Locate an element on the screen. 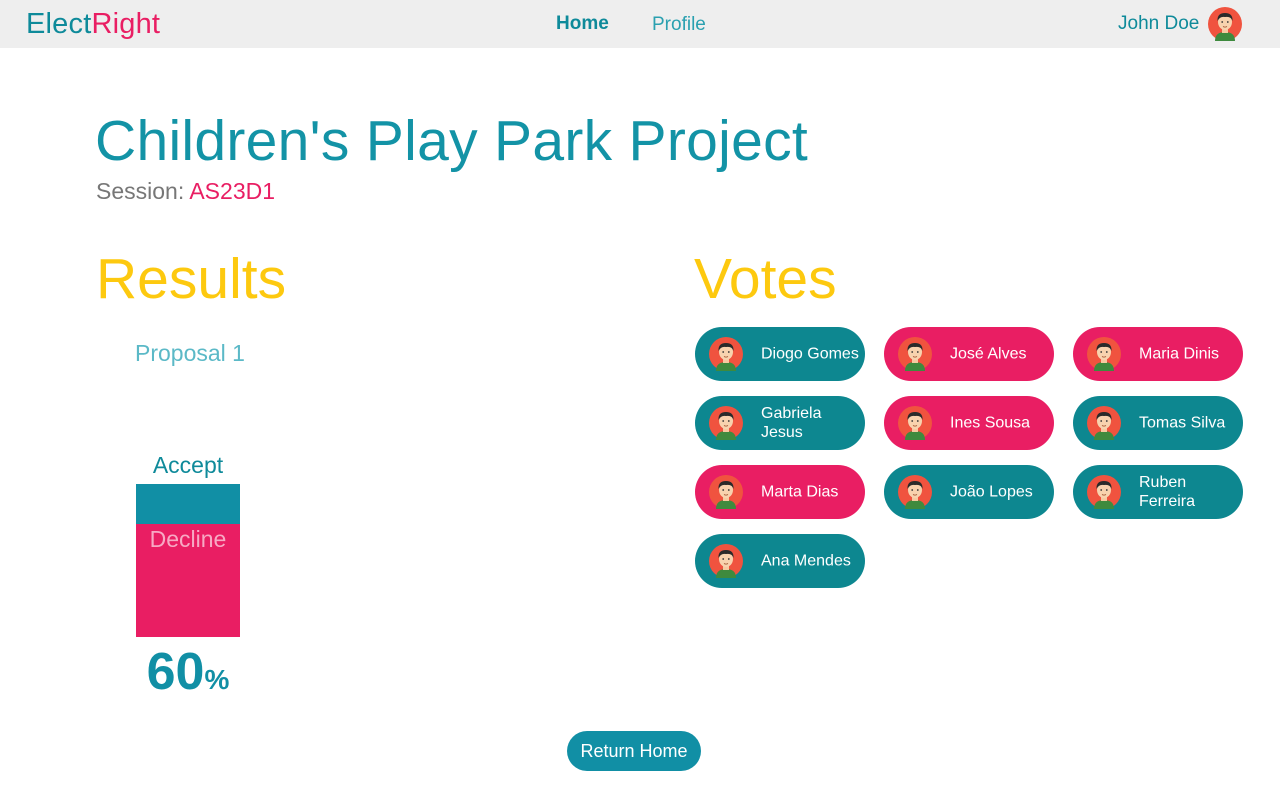 This screenshot has height=800, width=1280. accept-bar-fill is located at coordinates (188, 504).